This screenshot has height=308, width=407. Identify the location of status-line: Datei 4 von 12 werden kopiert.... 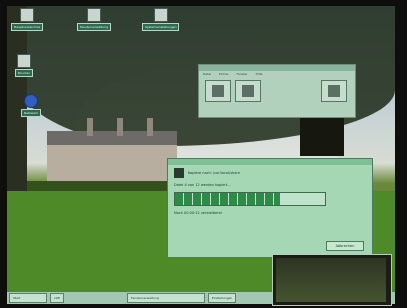
(202, 185).